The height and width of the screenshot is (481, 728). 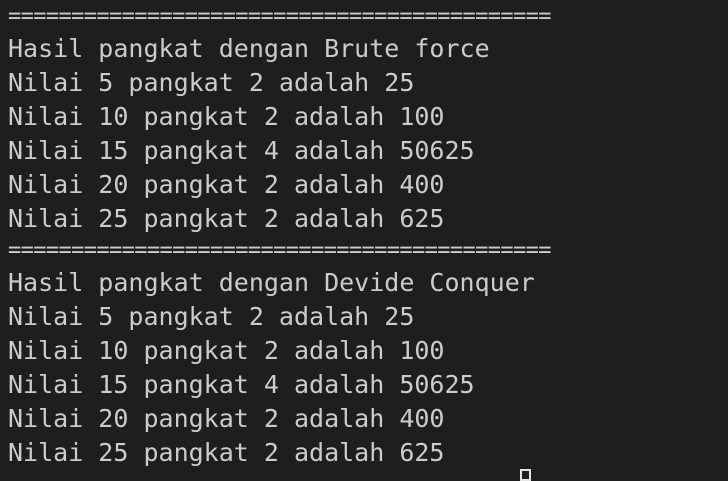 I want to click on divide-conquer-heading: Hasil pangkat dengan Devide Conquer, so click(x=271, y=282).